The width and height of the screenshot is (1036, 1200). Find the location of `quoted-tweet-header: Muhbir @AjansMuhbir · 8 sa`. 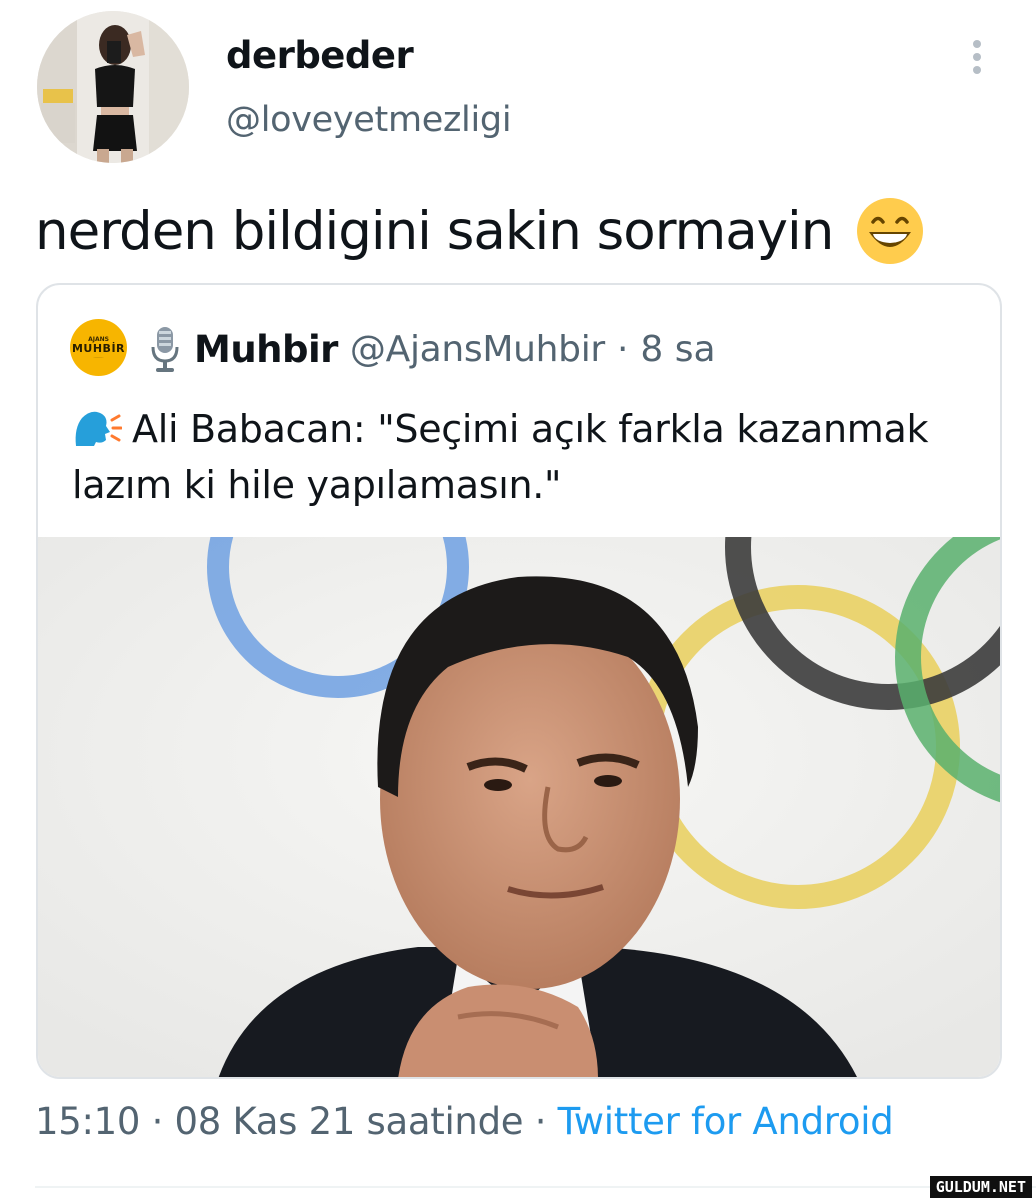

quoted-tweet-header: Muhbir @AjansMuhbir · 8 sa is located at coordinates (433, 349).